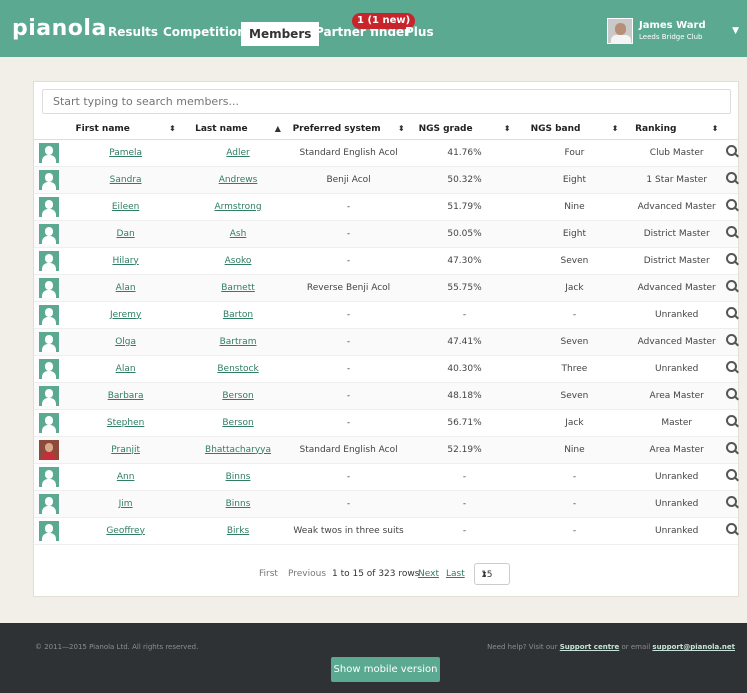 Image resolution: width=747 pixels, height=693 pixels. I want to click on column-ngs-band: NGS band ⬍, so click(574, 130).